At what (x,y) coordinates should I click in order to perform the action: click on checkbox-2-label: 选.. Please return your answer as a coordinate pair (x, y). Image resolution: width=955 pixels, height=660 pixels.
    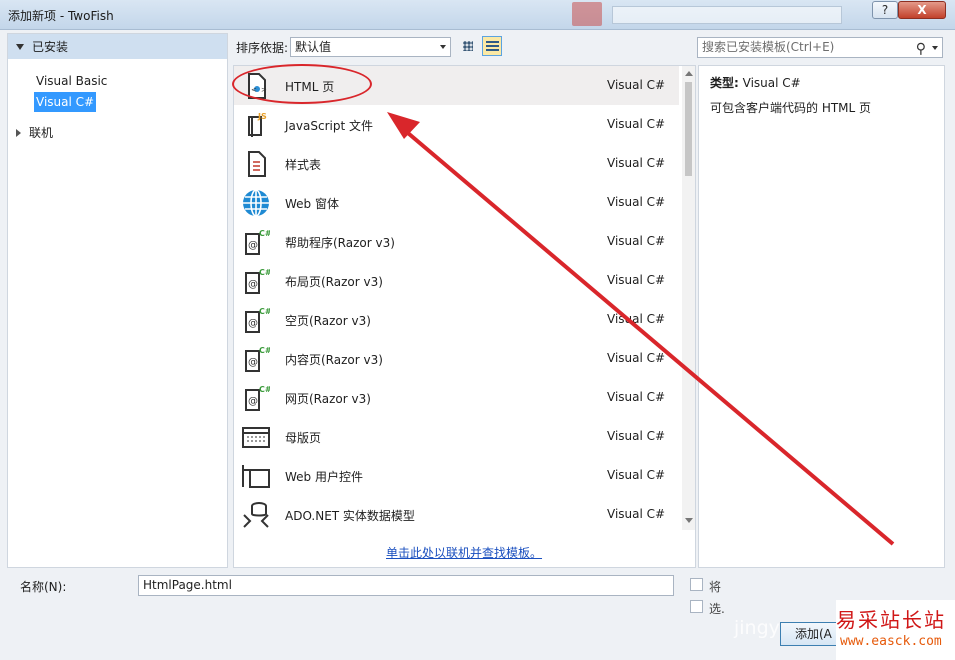
    Looking at the image, I should click on (717, 609).